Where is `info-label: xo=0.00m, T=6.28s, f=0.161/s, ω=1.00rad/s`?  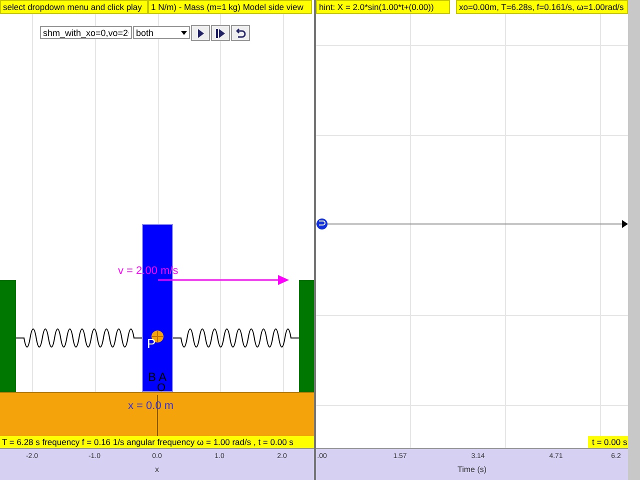
info-label: xo=0.00m, T=6.28s, f=0.161/s, ω=1.00rad/s is located at coordinates (542, 7).